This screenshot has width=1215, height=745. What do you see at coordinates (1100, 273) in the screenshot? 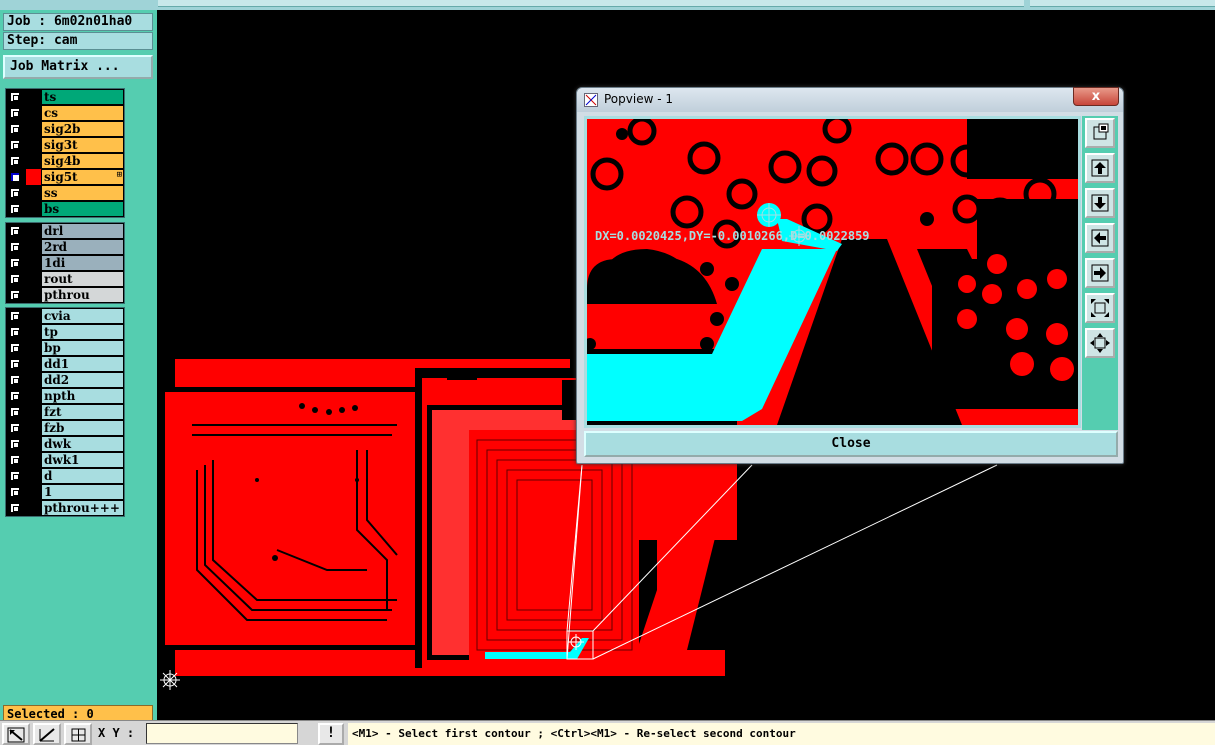
I see `pan-right-icon` at bounding box center [1100, 273].